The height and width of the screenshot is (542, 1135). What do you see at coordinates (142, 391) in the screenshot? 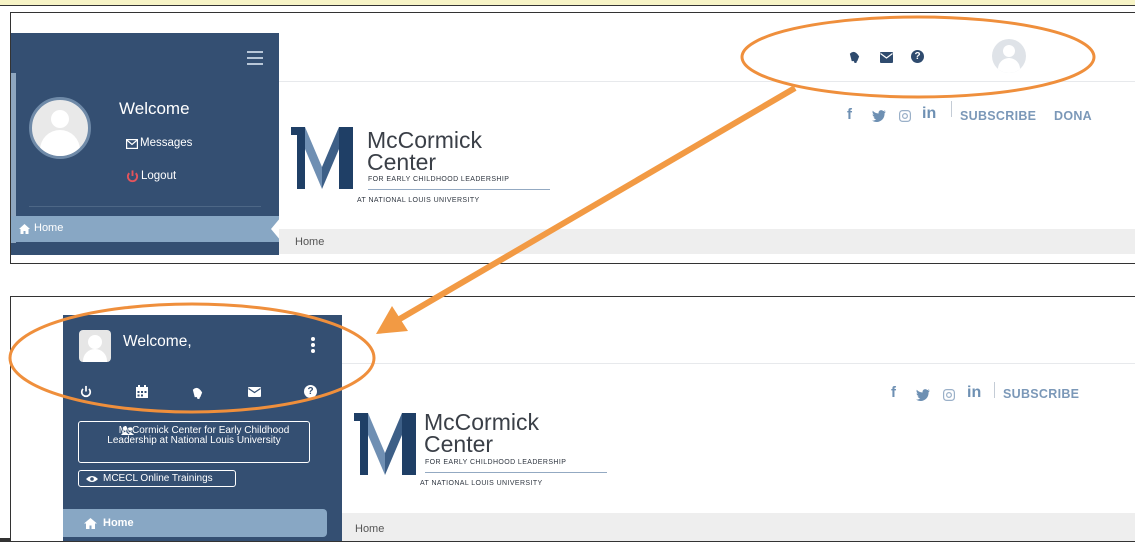
I see `calendar-icon` at bounding box center [142, 391].